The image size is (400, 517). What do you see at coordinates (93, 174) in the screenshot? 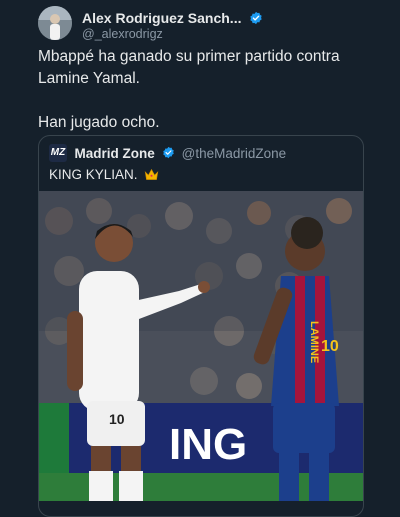
I see `quoted-text-body: KING KYLIAN.` at bounding box center [93, 174].